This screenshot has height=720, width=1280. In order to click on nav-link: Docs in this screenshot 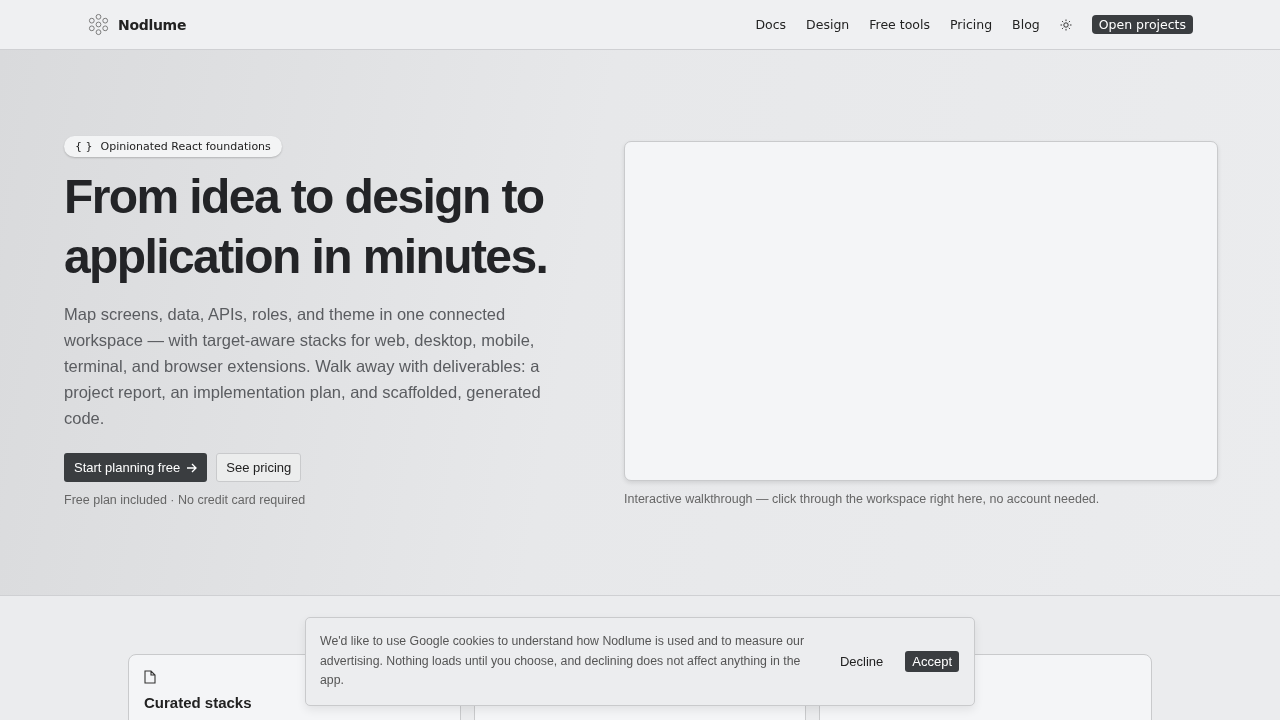, I will do `click(771, 24)`.